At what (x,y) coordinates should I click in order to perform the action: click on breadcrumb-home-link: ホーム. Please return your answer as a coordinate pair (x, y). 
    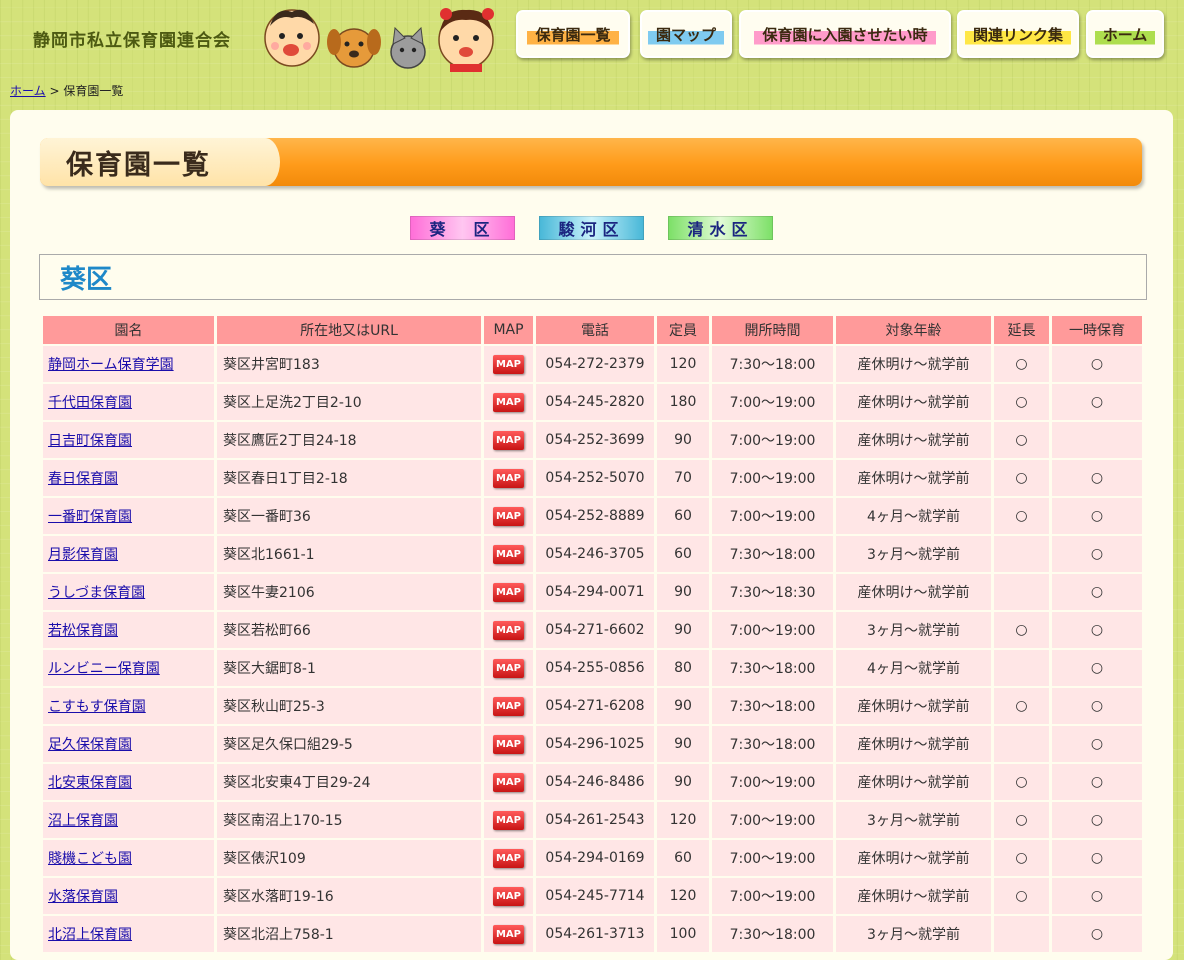
    Looking at the image, I should click on (28, 91).